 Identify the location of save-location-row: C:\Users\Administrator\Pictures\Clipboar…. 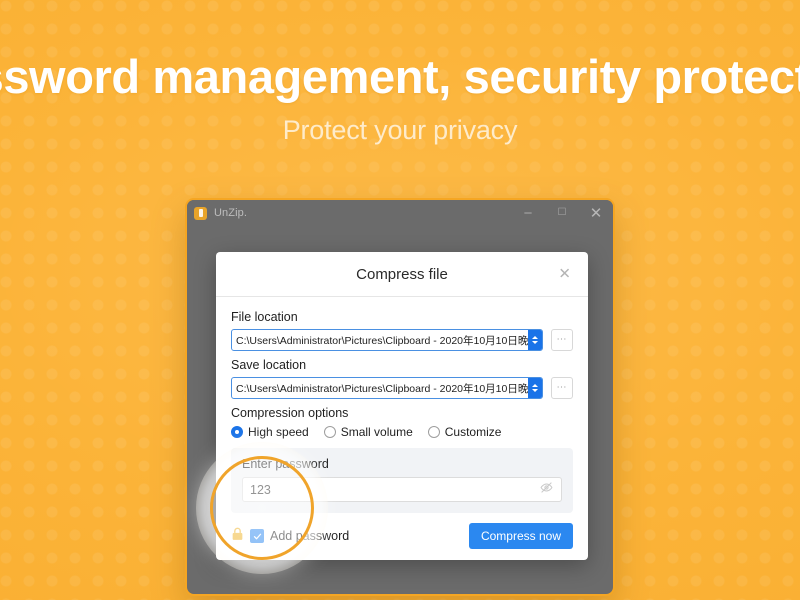
(402, 388).